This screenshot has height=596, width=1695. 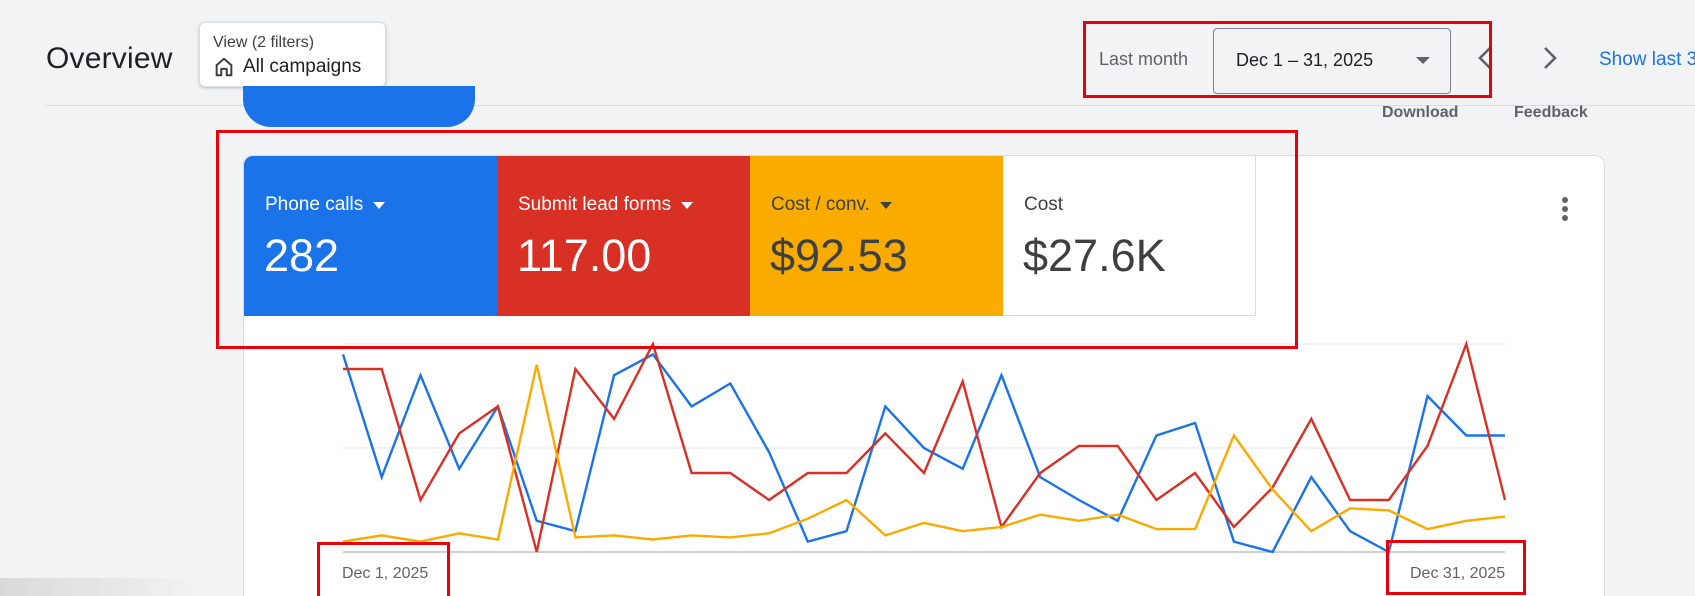 I want to click on metric-phone-calls-label: Phone calls, so click(x=325, y=205).